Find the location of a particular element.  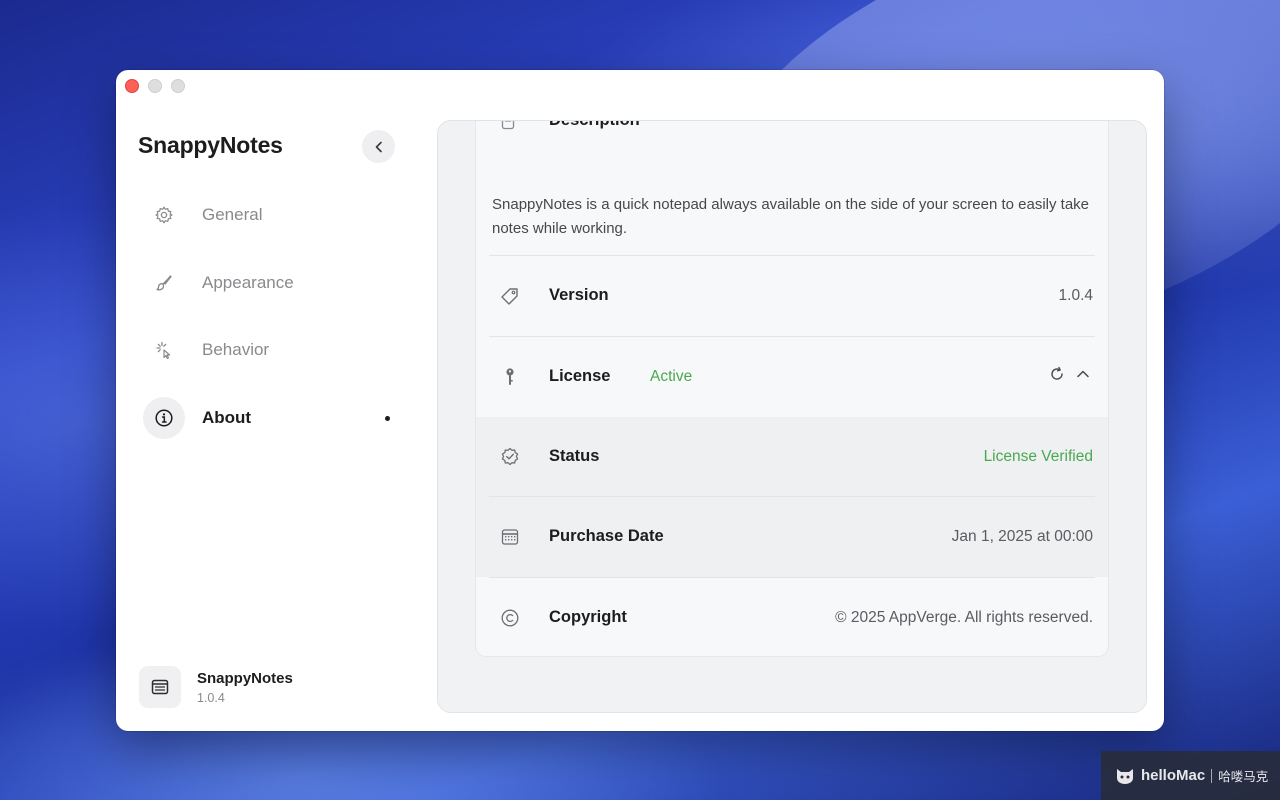

version-label: Version is located at coordinates (579, 295).